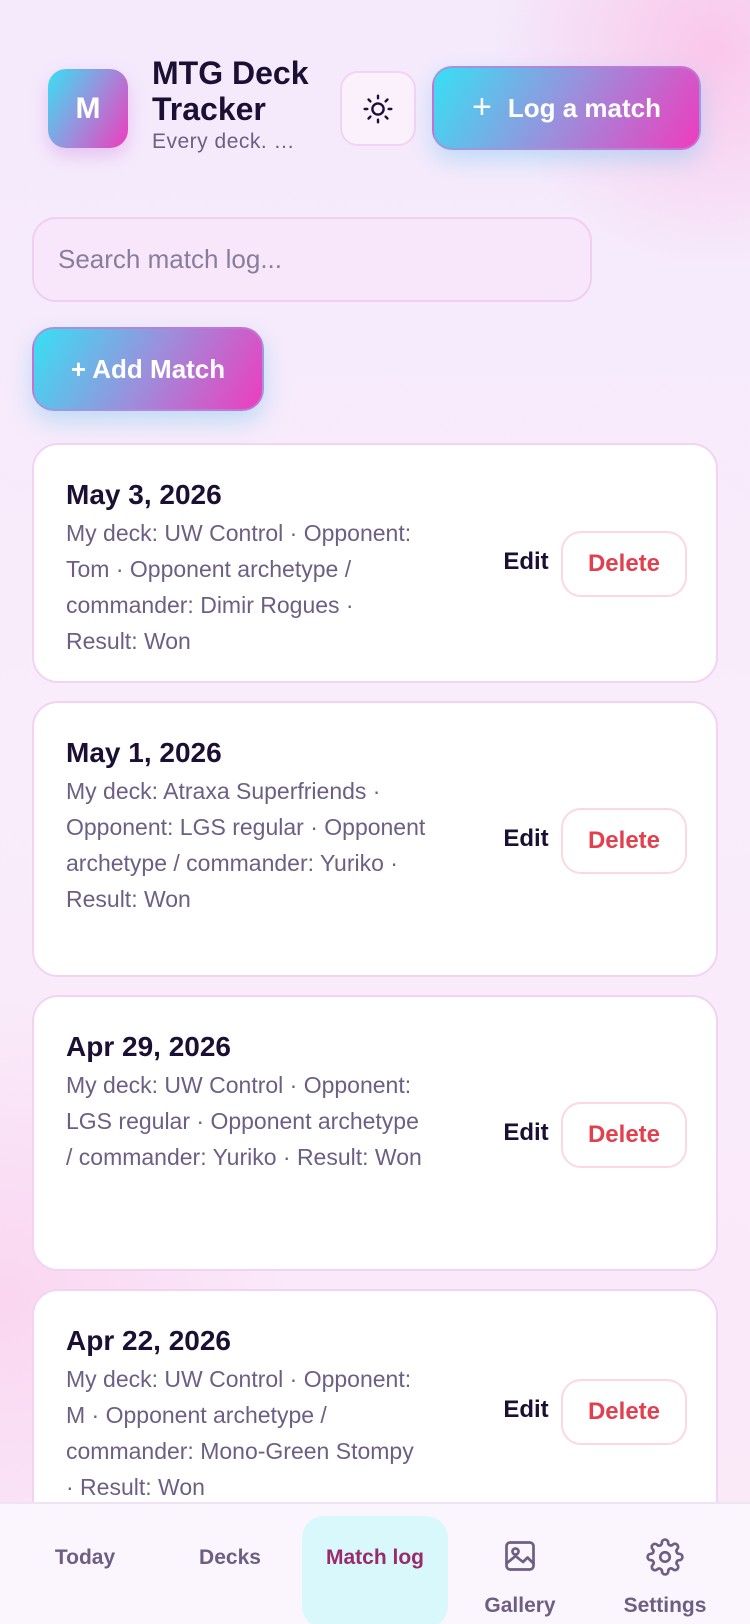 The height and width of the screenshot is (1624, 750). Describe the element at coordinates (584, 107) in the screenshot. I see `log-match-label: Log a match` at that location.